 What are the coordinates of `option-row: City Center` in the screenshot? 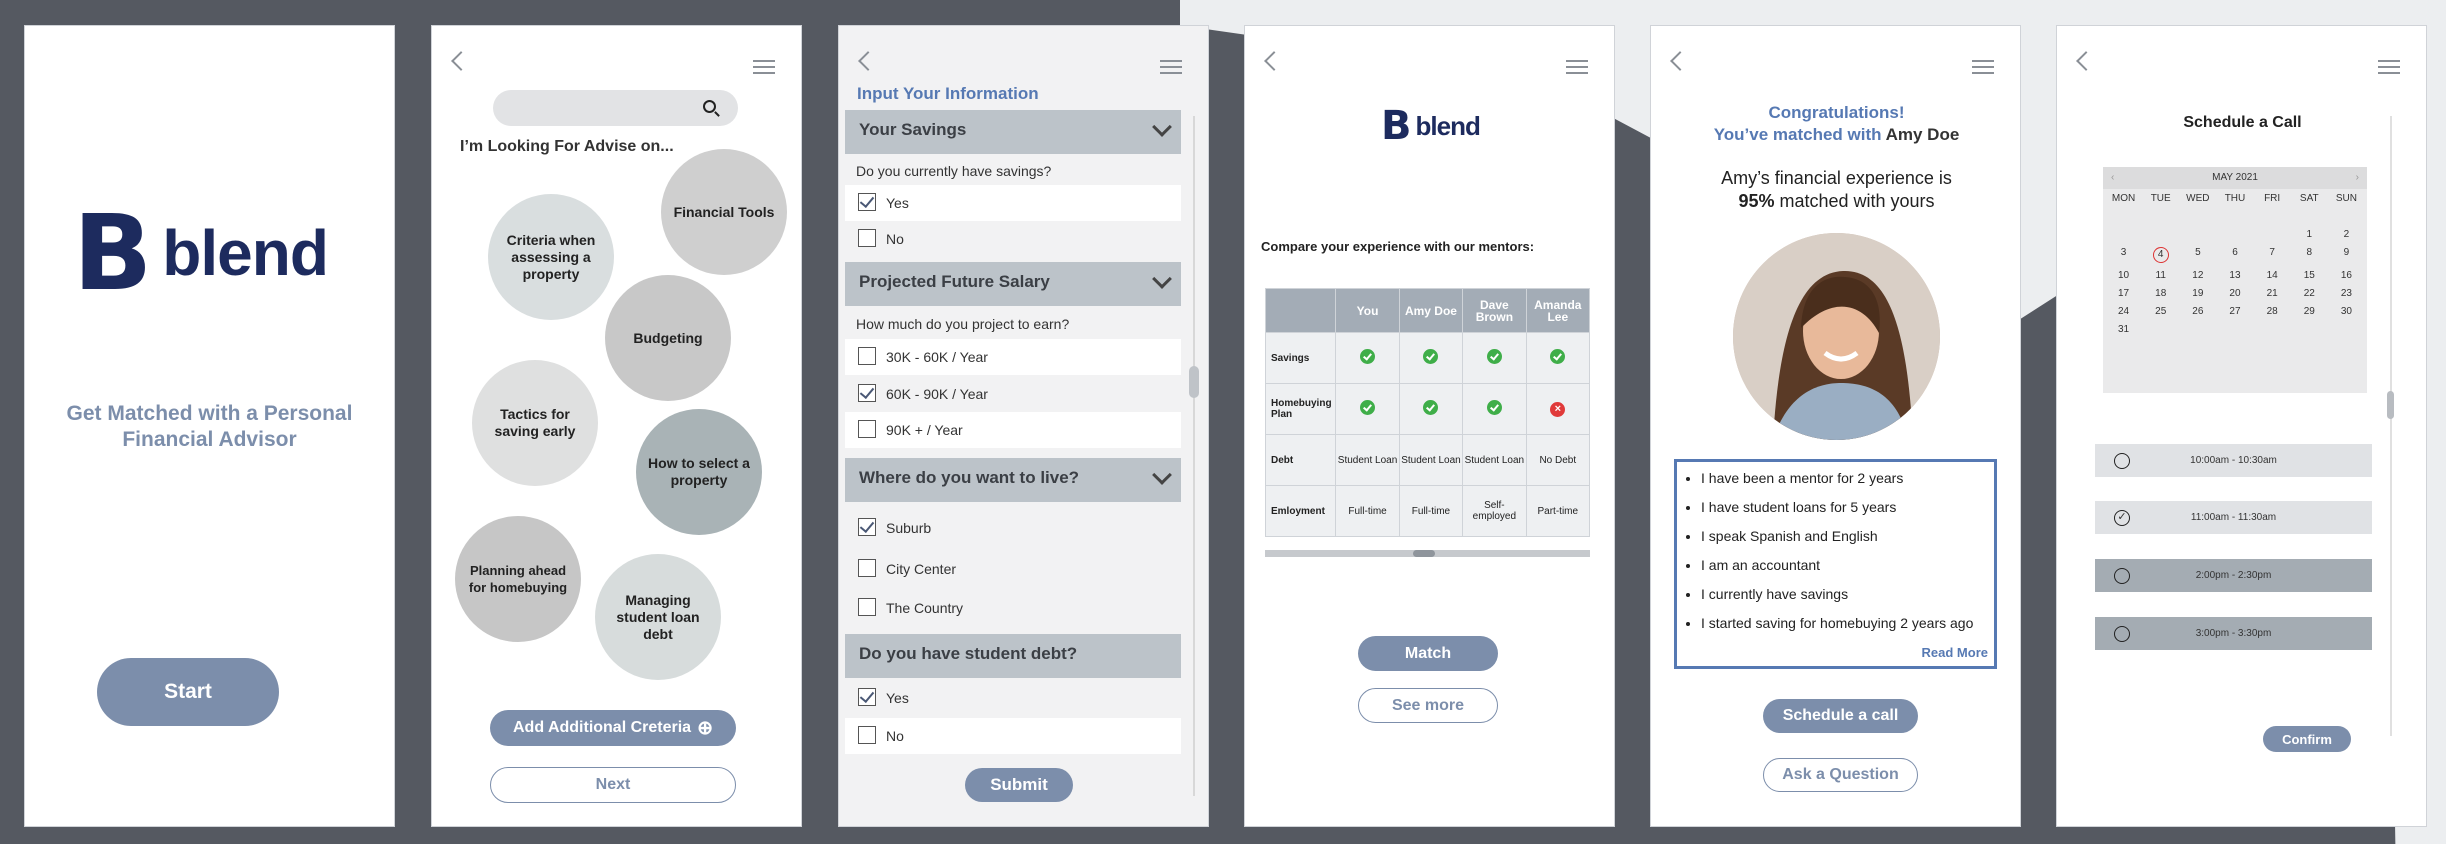 It's located at (1013, 569).